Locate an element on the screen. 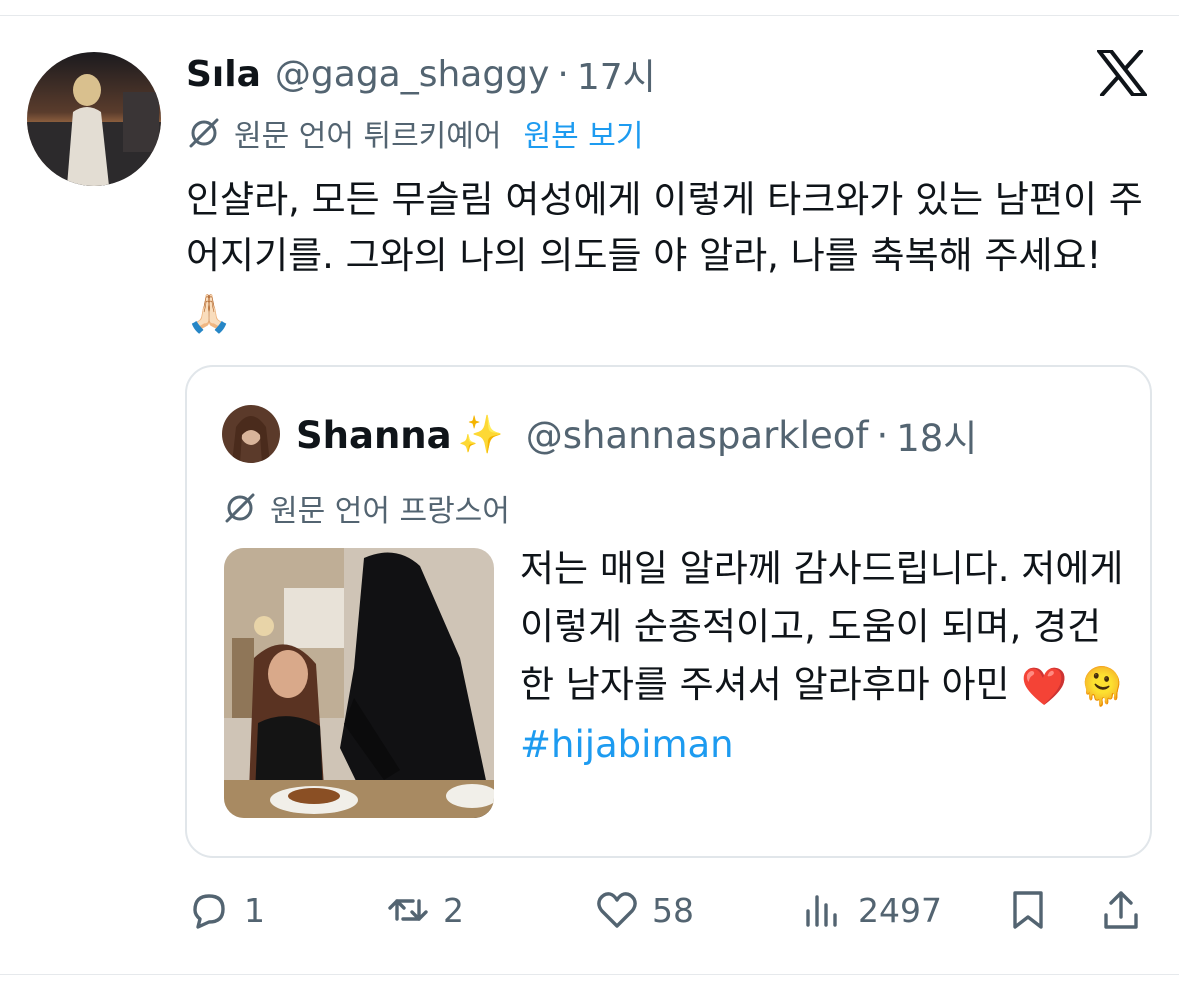 The image size is (1179, 1004). quote-translation-notice: 원문 언어 프랑스어 is located at coordinates (366, 508).